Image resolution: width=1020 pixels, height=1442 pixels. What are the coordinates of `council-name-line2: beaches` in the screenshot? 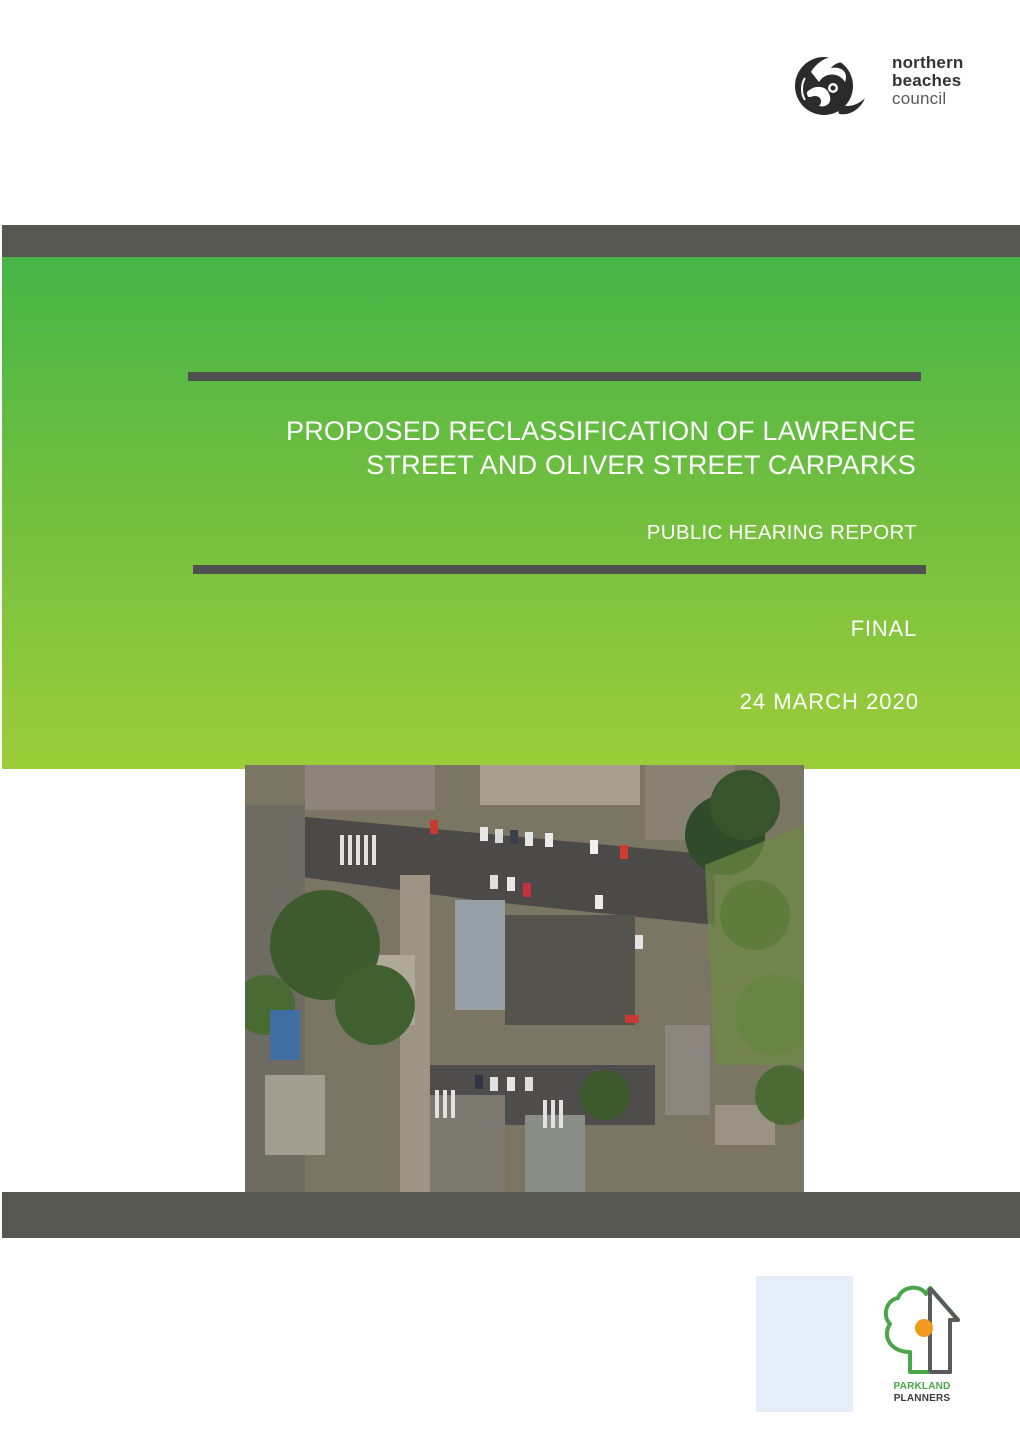 It's located at (927, 80).